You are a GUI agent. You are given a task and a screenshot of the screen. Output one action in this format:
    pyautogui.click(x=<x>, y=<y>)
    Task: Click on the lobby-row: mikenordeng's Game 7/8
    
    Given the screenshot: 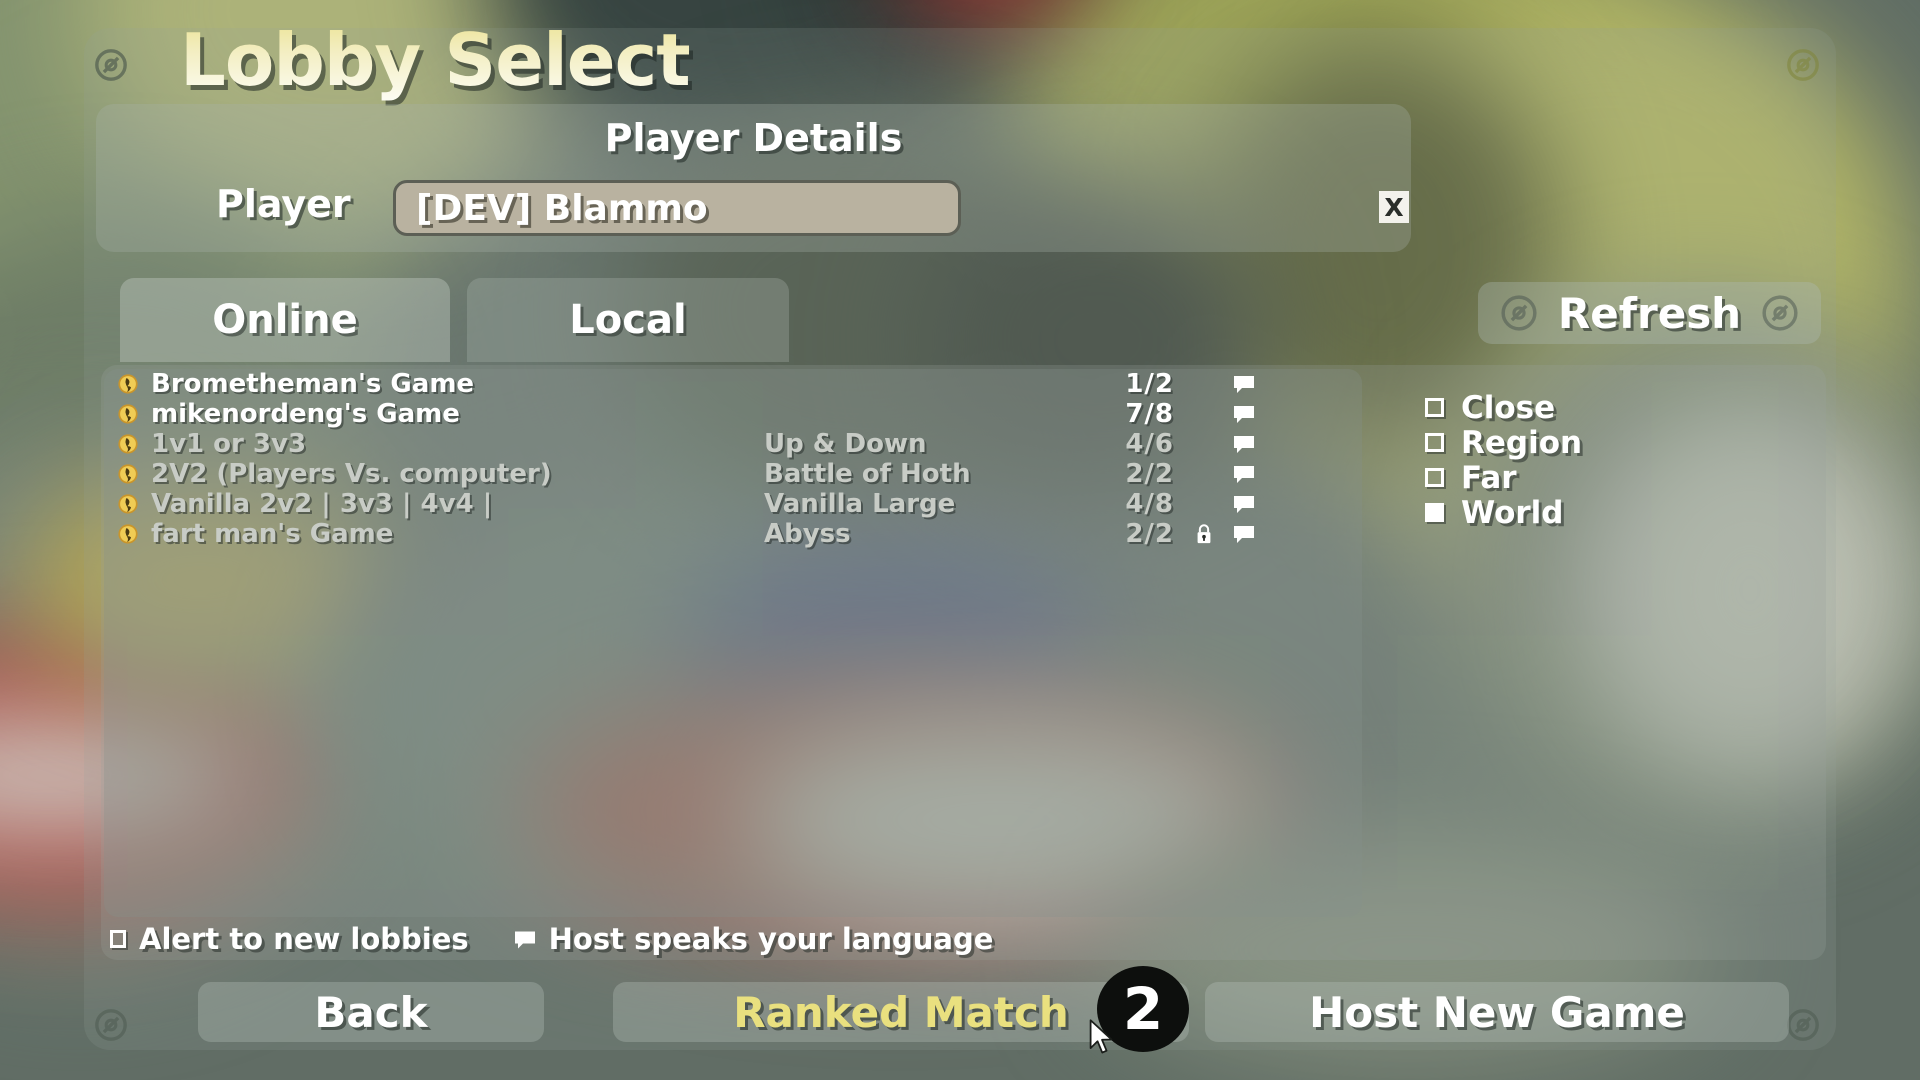 What is the action you would take?
    pyautogui.click(x=733, y=414)
    